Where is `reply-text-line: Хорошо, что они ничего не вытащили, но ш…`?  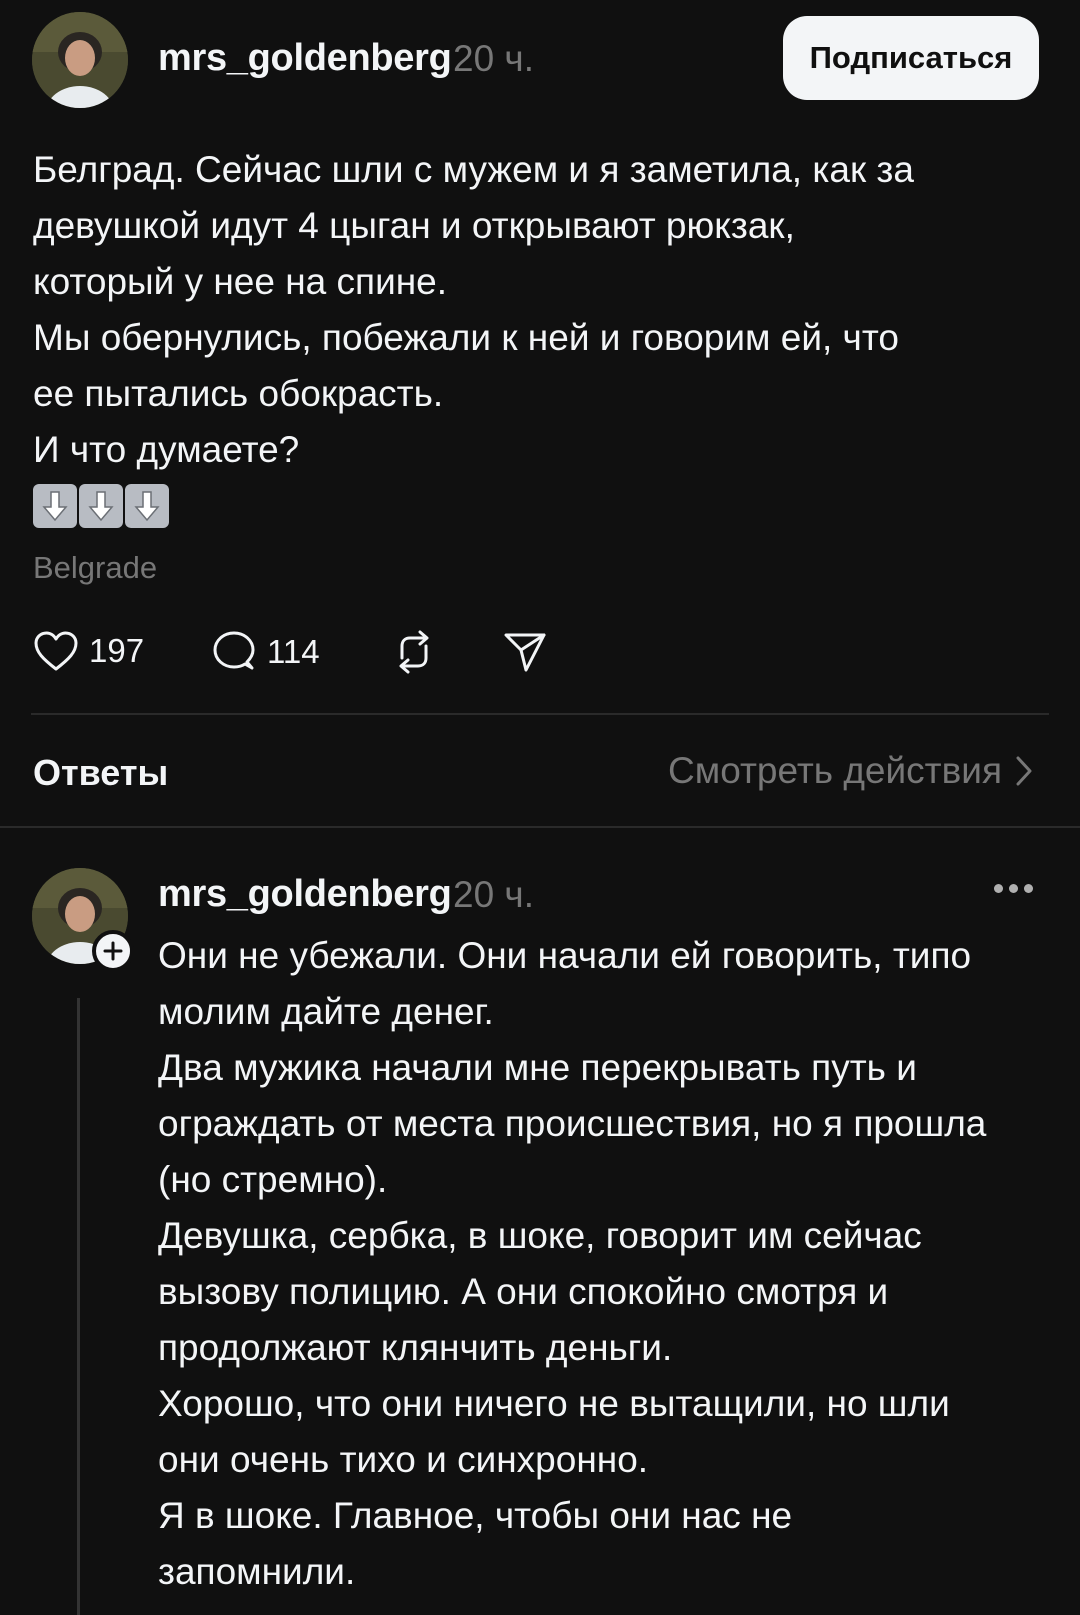
reply-text-line: Хорошо, что они ничего не вытащили, но ш… is located at coordinates (554, 1403).